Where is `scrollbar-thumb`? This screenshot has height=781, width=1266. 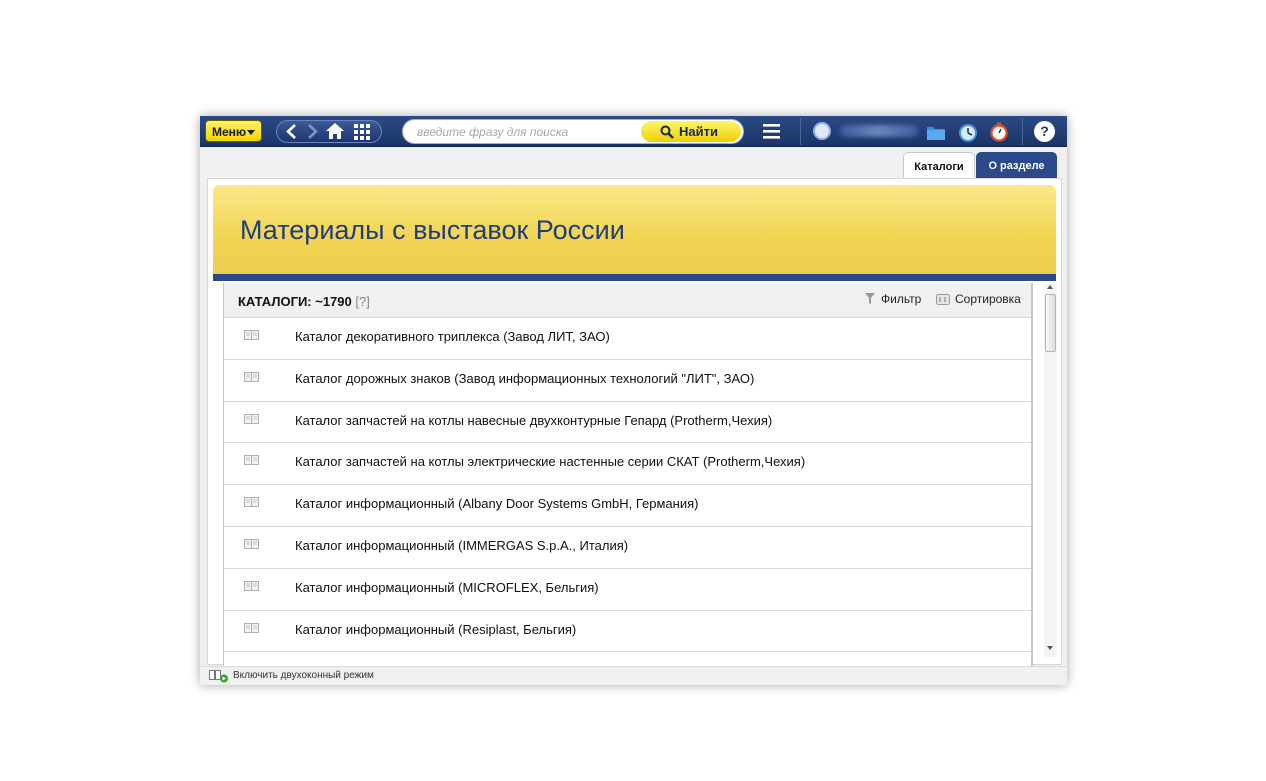 scrollbar-thumb is located at coordinates (1050, 323).